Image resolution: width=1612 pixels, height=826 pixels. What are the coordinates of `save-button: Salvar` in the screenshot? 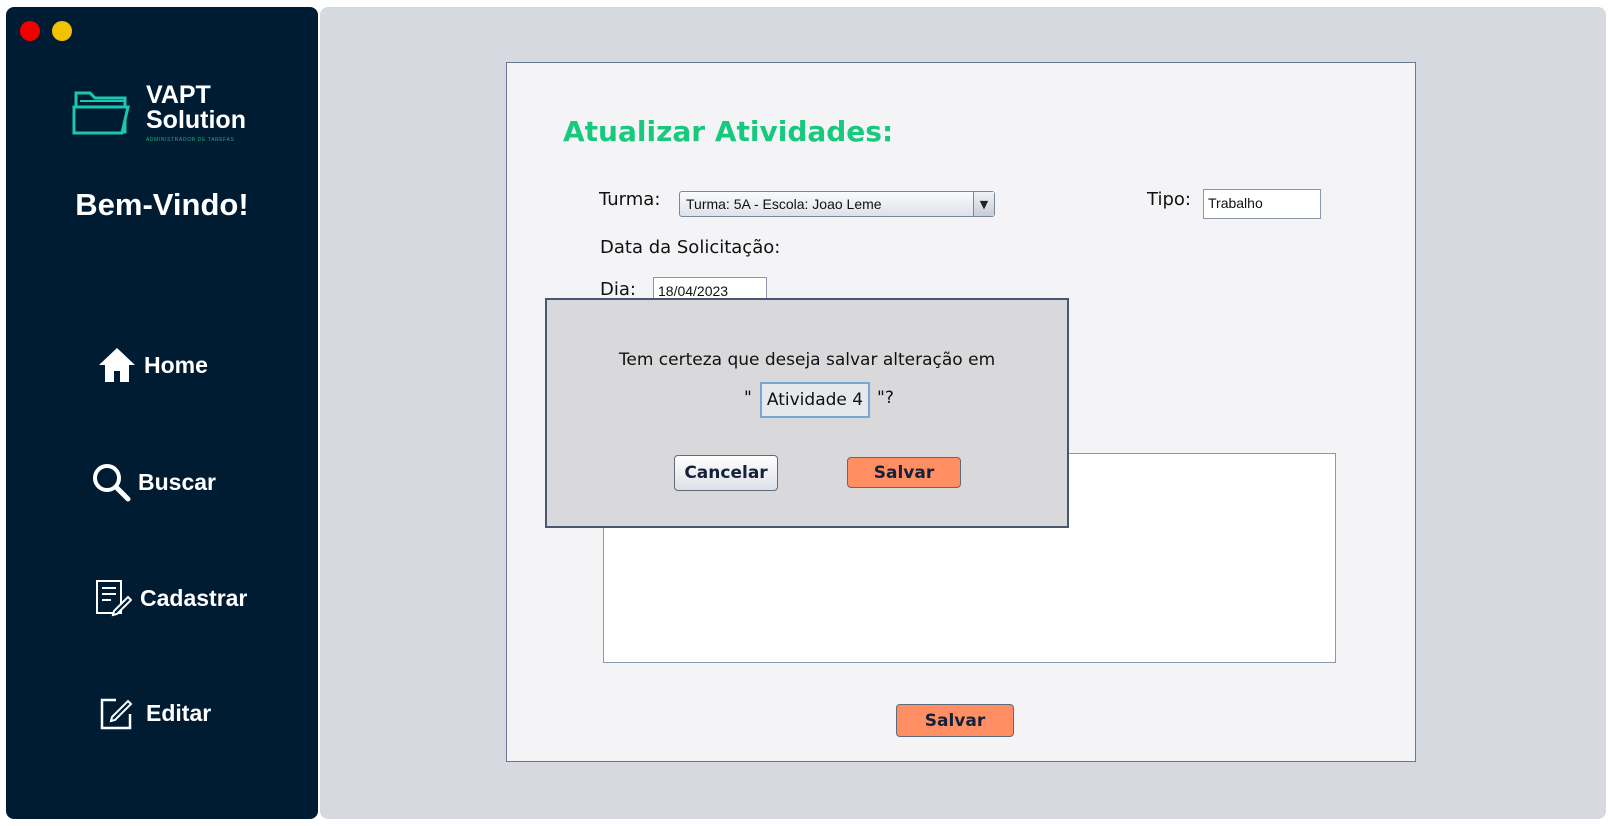 It's located at (955, 720).